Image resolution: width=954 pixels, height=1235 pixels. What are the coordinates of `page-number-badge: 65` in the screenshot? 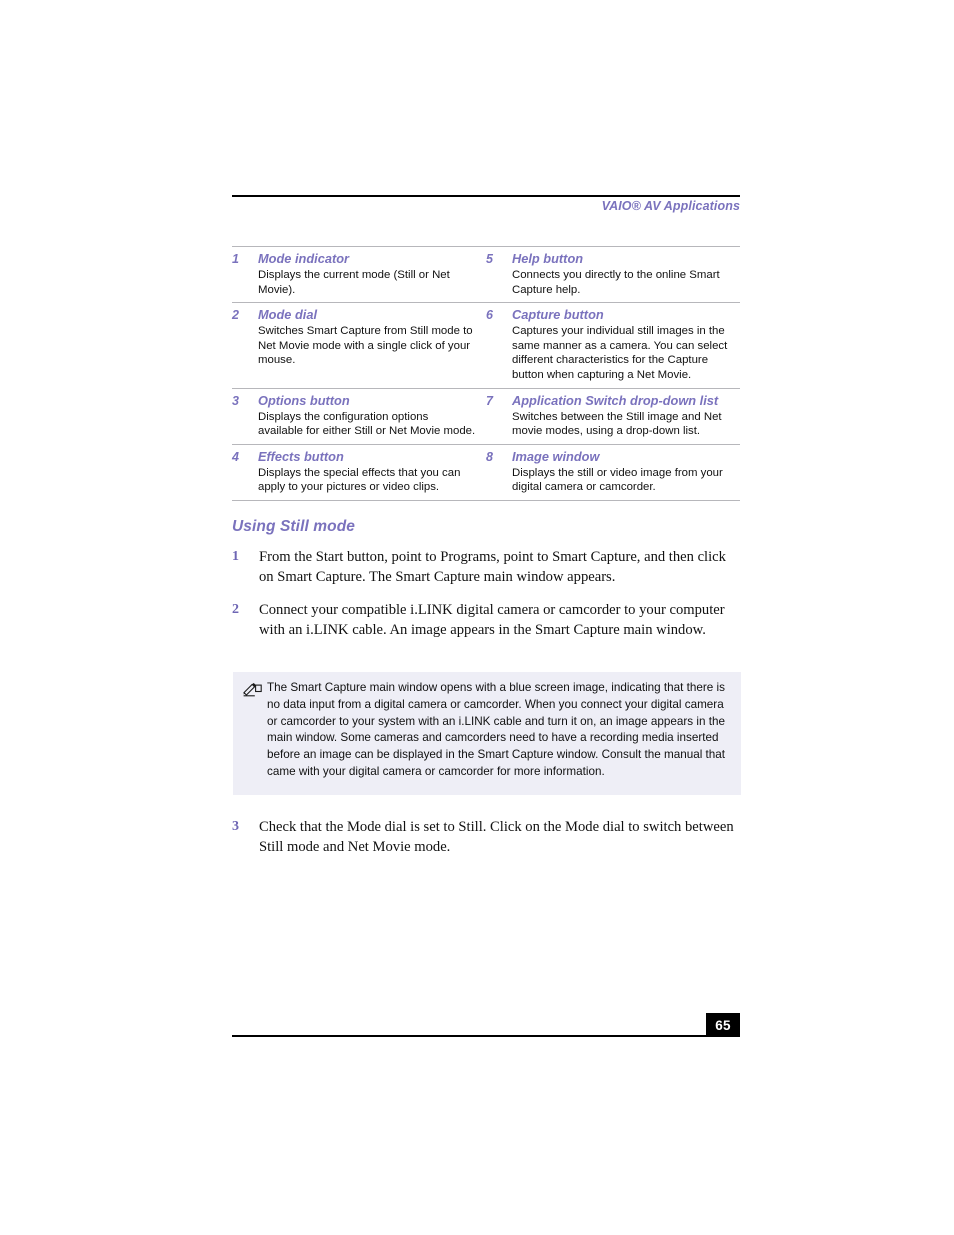 It's located at (723, 1025).